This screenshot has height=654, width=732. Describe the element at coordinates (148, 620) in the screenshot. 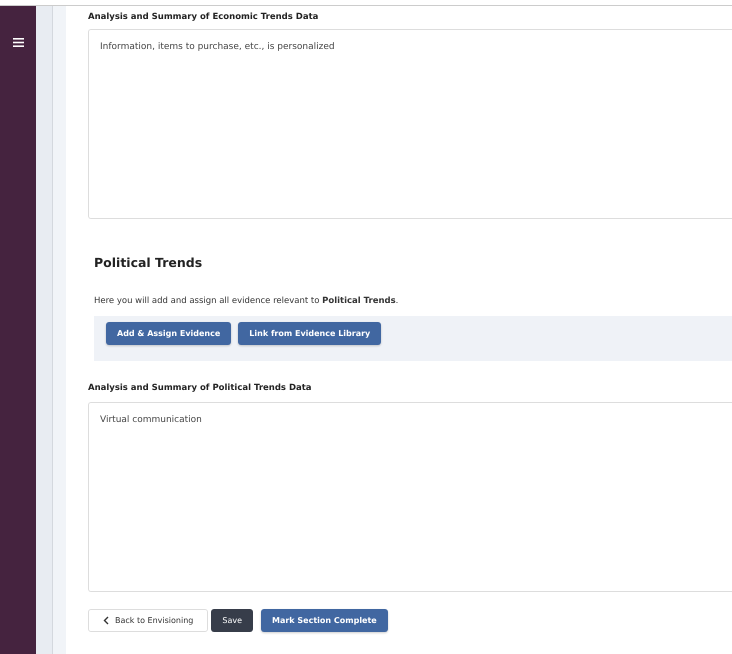

I see `back-button: Back to Envisioning` at that location.